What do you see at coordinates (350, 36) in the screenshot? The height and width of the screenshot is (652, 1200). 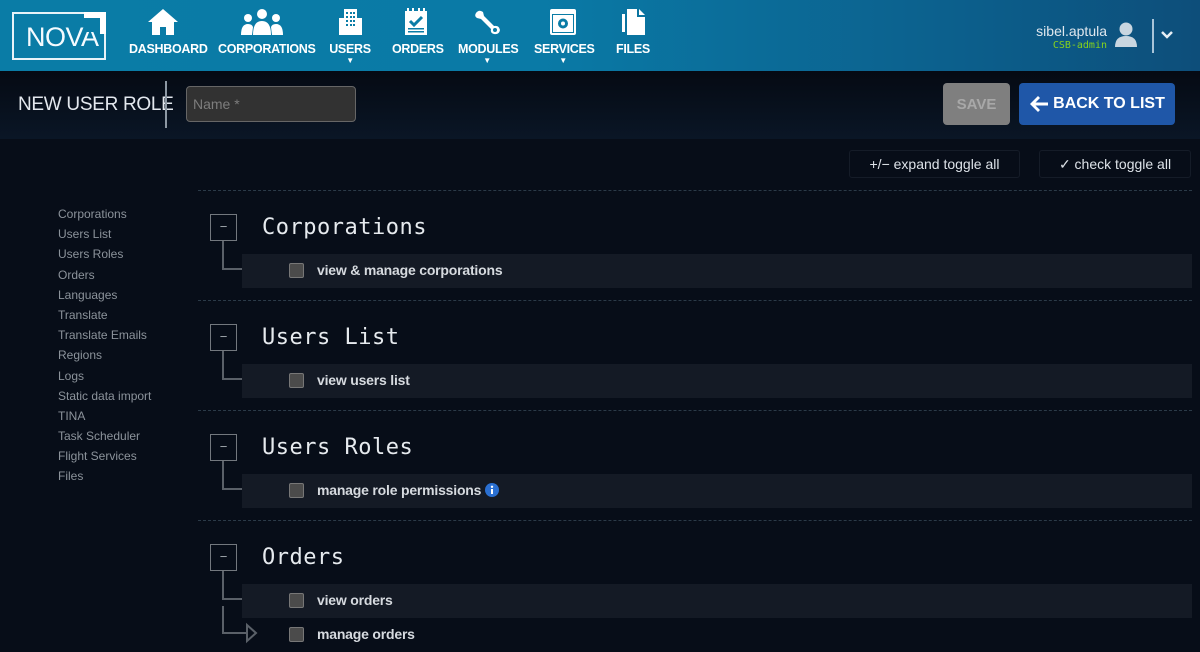 I see `nav-users: USERS ▼` at bounding box center [350, 36].